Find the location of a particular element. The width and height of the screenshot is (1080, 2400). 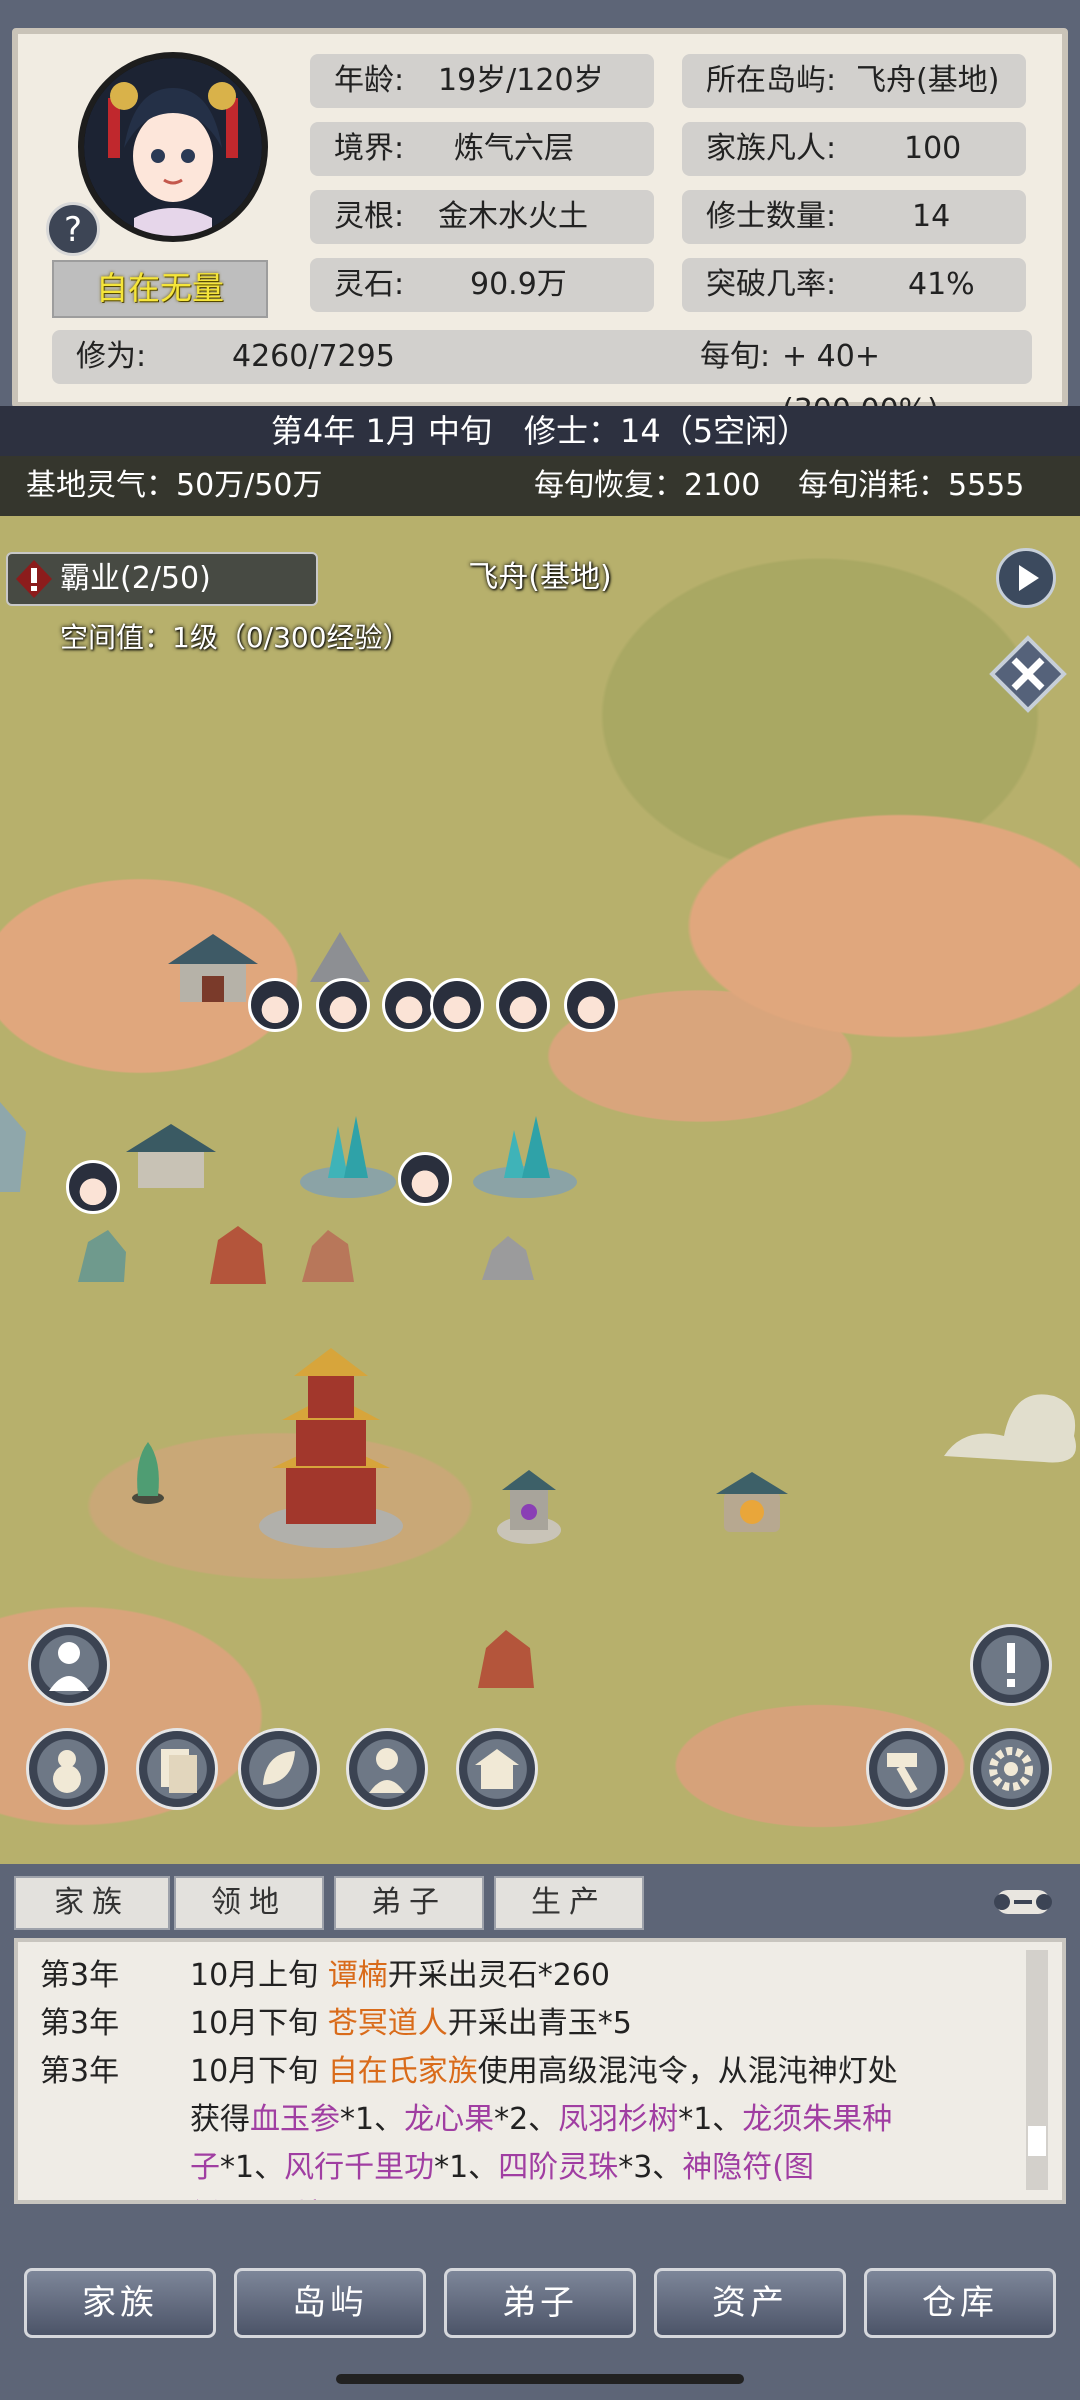

log-text: 获得 is located at coordinates (220, 2119).